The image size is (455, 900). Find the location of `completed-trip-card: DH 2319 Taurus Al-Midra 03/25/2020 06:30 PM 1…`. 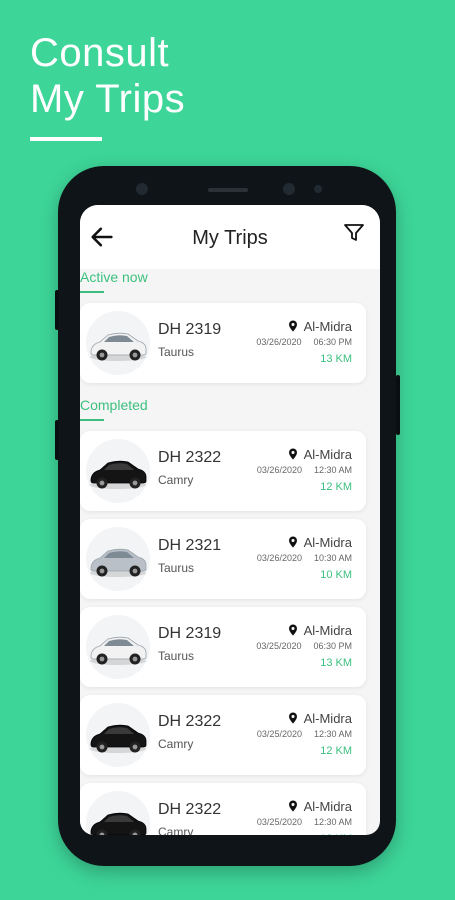

completed-trip-card: DH 2319 Taurus Al-Midra 03/25/2020 06:30 PM 1… is located at coordinates (223, 647).